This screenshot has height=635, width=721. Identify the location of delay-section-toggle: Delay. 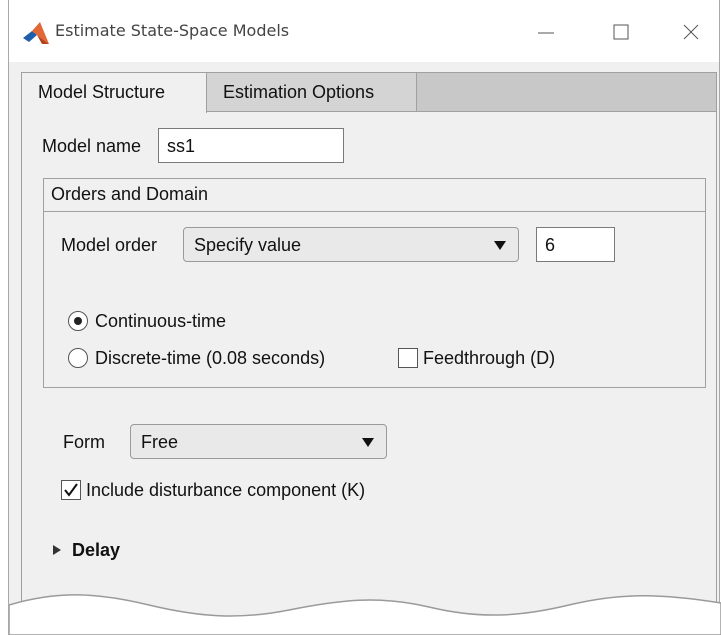
(96, 550).